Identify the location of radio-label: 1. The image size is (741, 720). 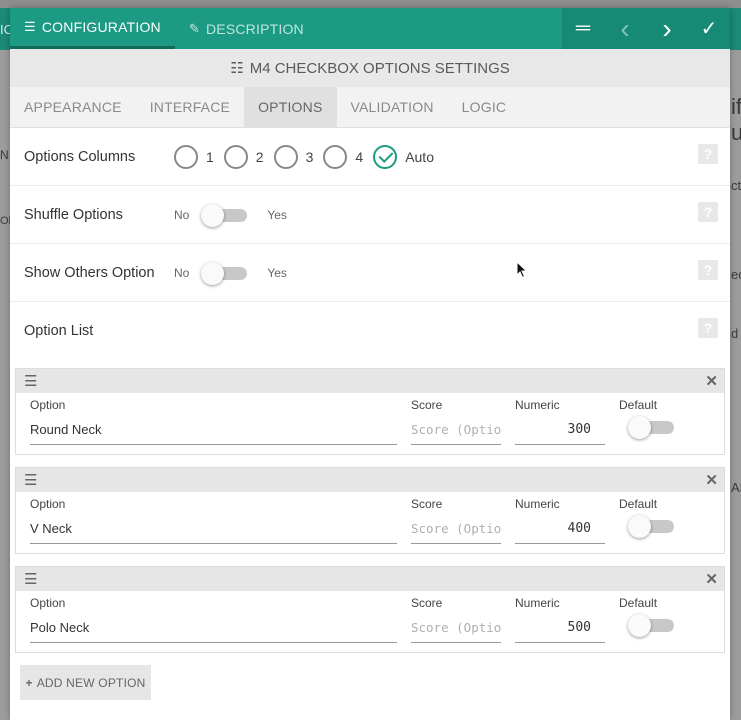
(210, 156).